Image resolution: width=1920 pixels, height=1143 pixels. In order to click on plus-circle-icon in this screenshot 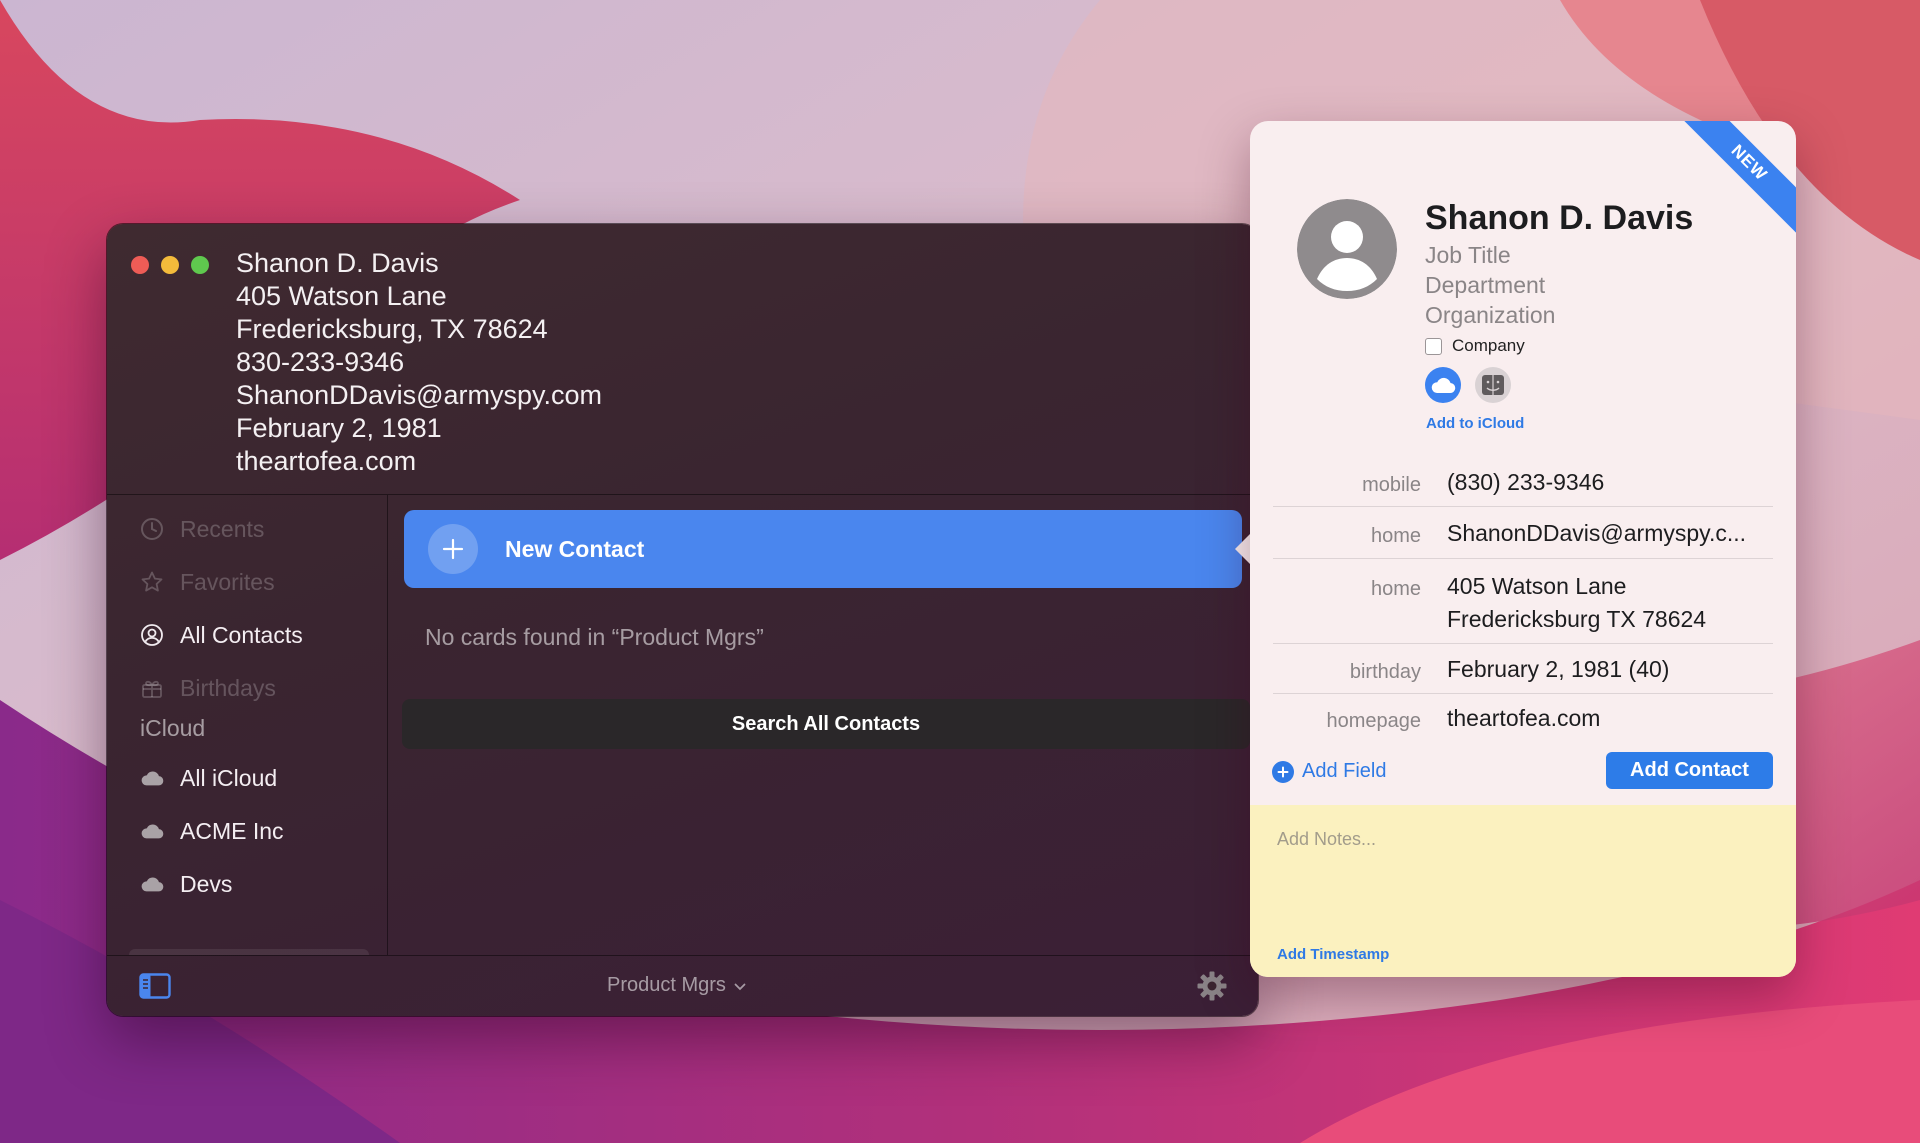, I will do `click(1283, 771)`.